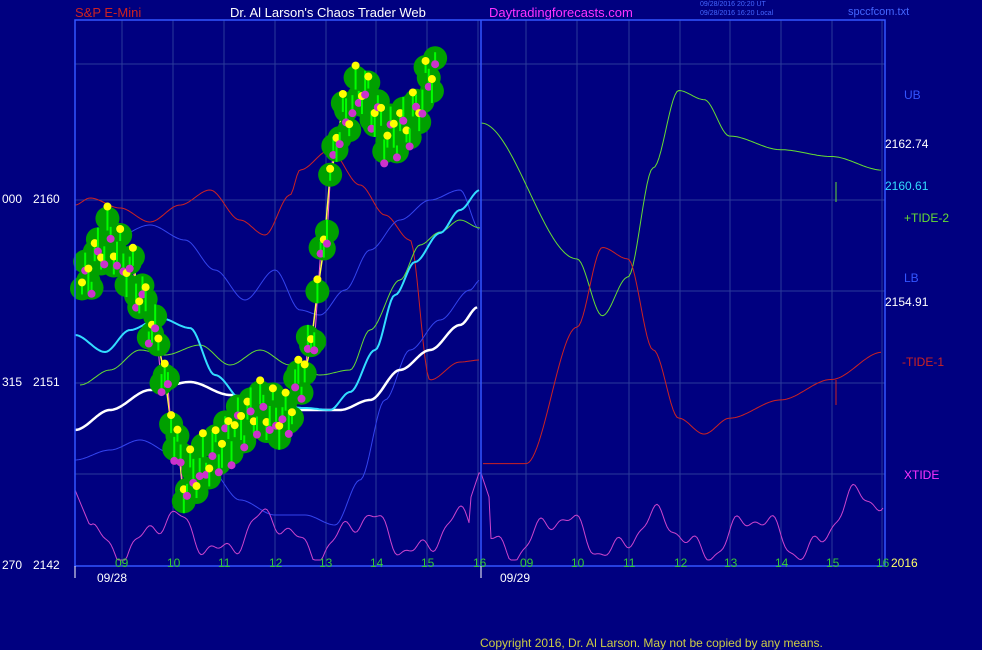  What do you see at coordinates (907, 144) in the screenshot?
I see `ub-value: 2162.74` at bounding box center [907, 144].